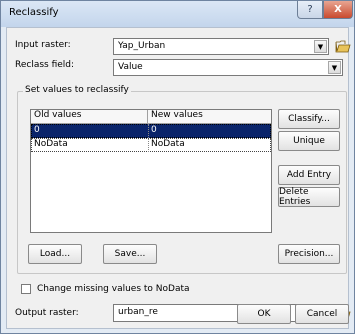  Describe the element at coordinates (228, 67) in the screenshot. I see `reclass-field-combo: Value ▼` at that location.